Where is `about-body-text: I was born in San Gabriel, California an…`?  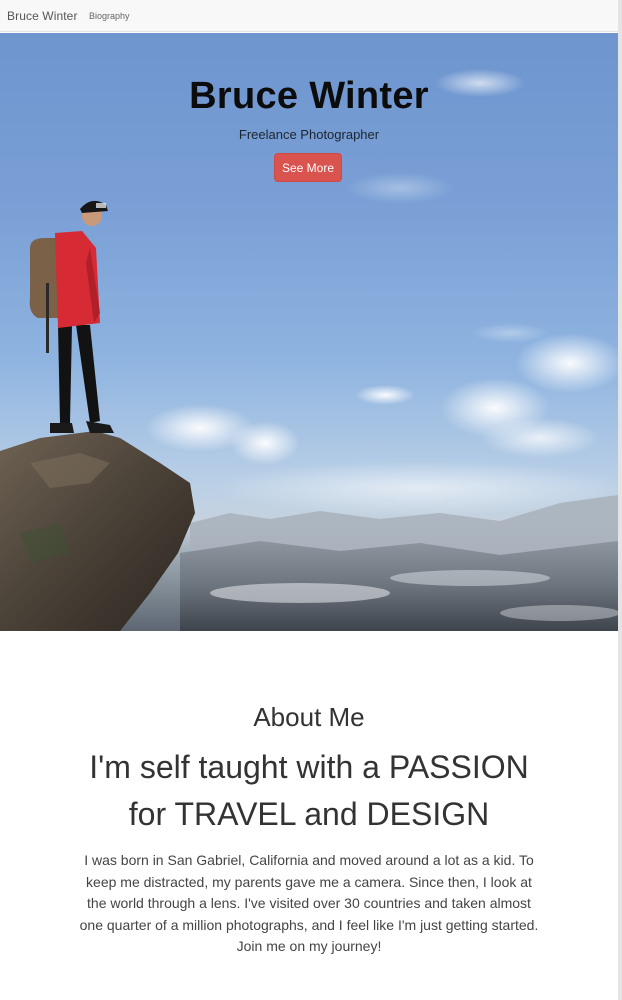
about-body-text: I was born in San Gabriel, California an… is located at coordinates (309, 903).